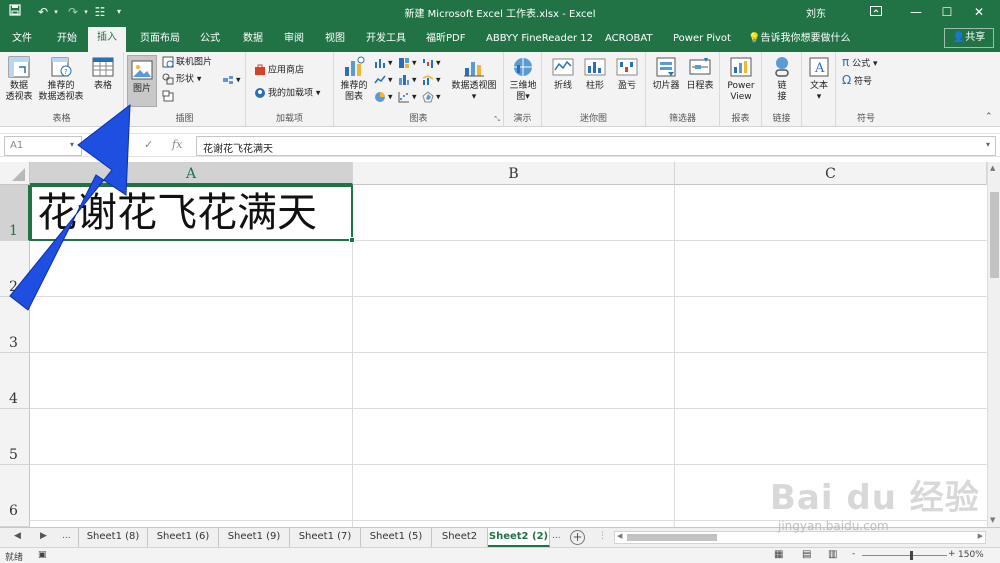  What do you see at coordinates (497, 119) in the screenshot?
I see `charts-launcher-icon: ⤡` at bounding box center [497, 119].